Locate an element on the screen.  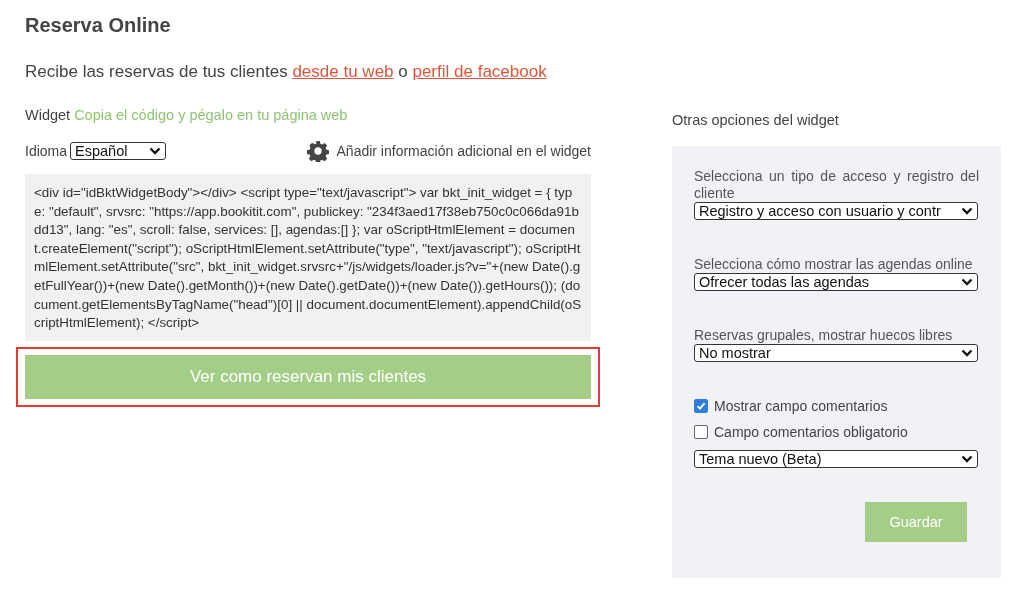
widget-label: Widget is located at coordinates (48, 115).